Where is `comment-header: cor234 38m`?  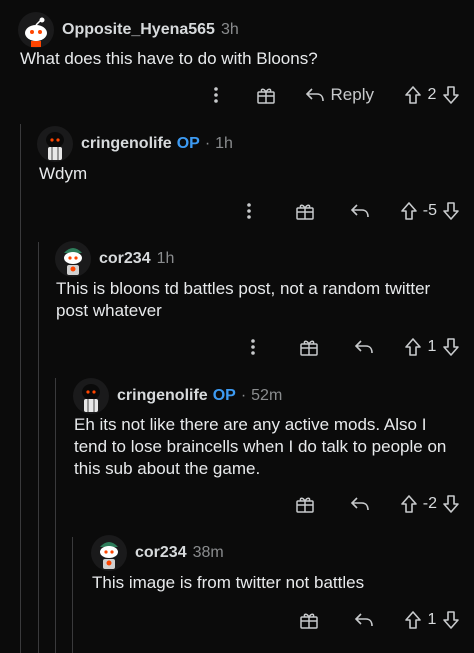
comment-header: cor234 38m is located at coordinates (157, 553).